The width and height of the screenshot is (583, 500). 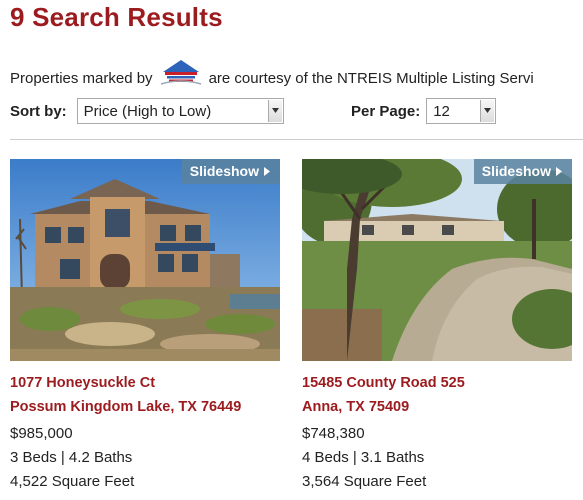 I want to click on listing-city-link: Possum Kingdom Lake, TX 76449, so click(x=145, y=407).